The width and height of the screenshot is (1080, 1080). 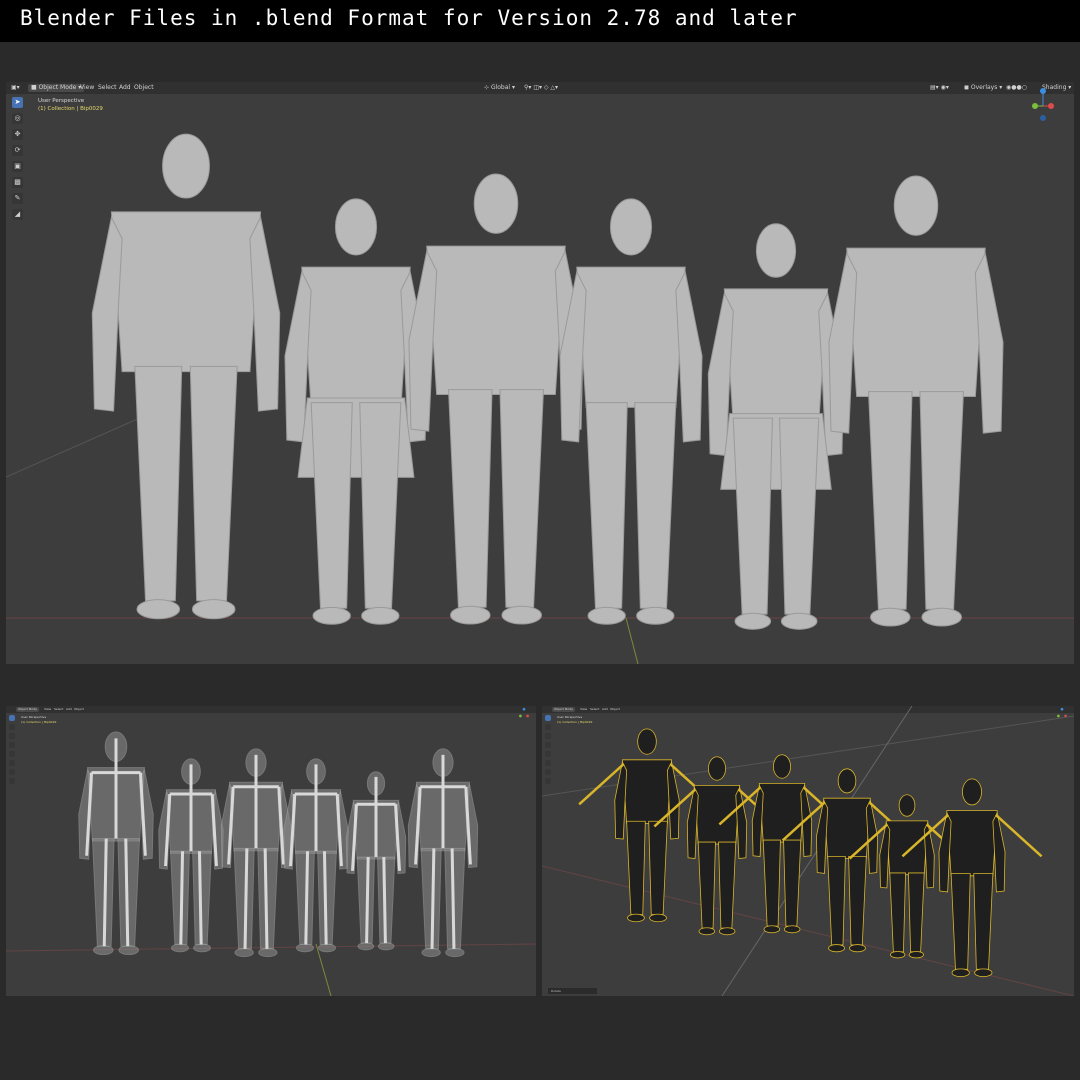 I want to click on armature-scene-render, so click(x=271, y=863).